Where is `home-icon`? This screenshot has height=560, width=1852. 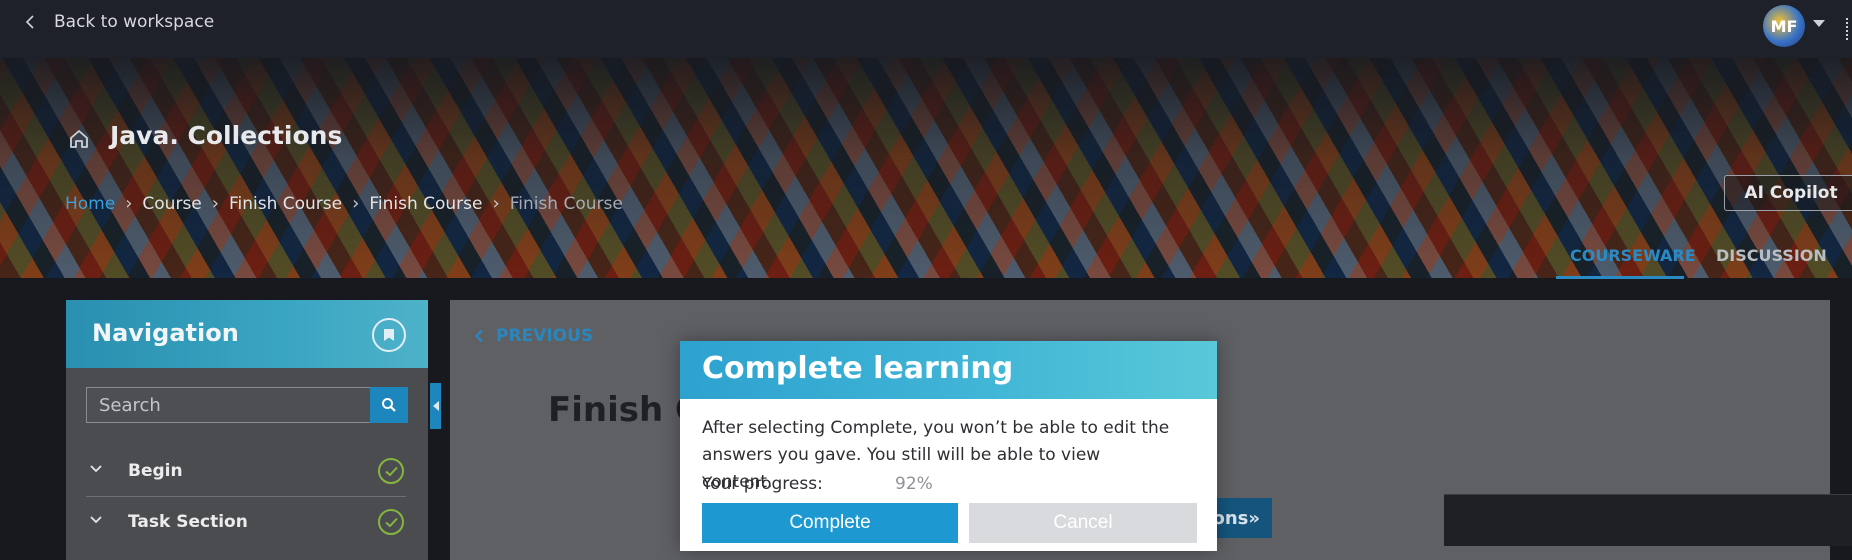 home-icon is located at coordinates (79, 139).